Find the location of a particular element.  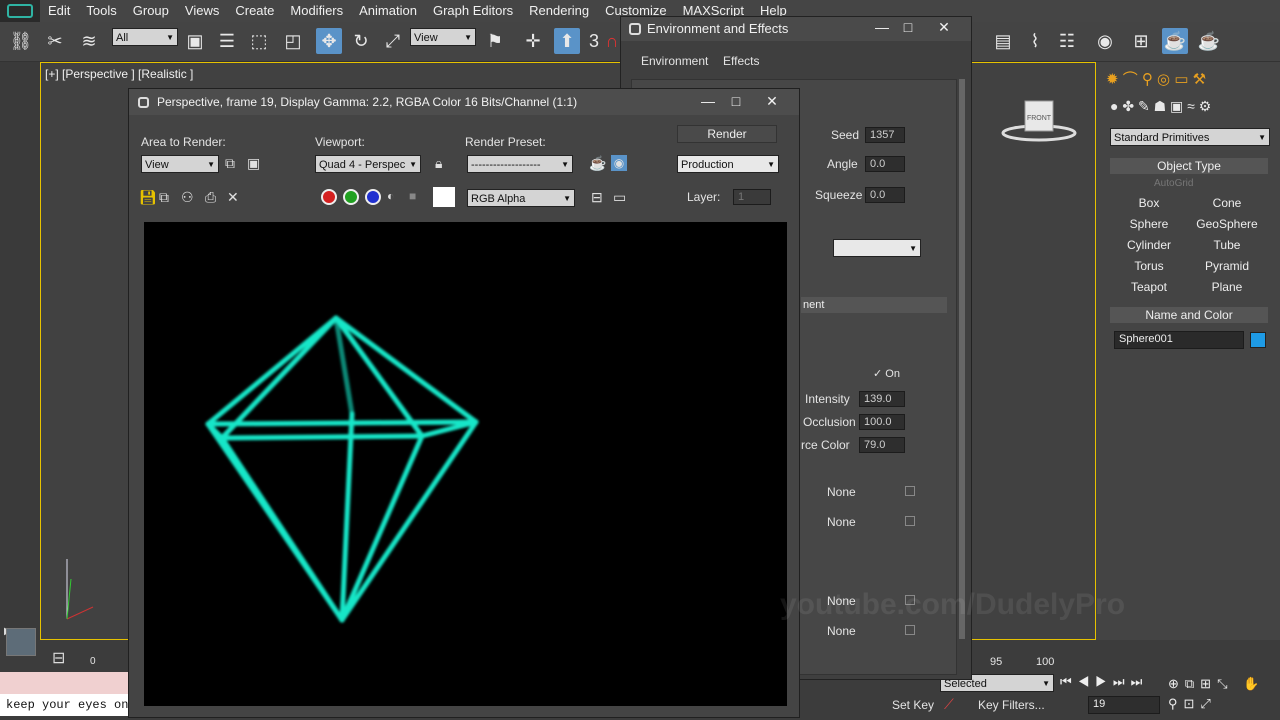

link-icon: ⛓ is located at coordinates (21, 41).